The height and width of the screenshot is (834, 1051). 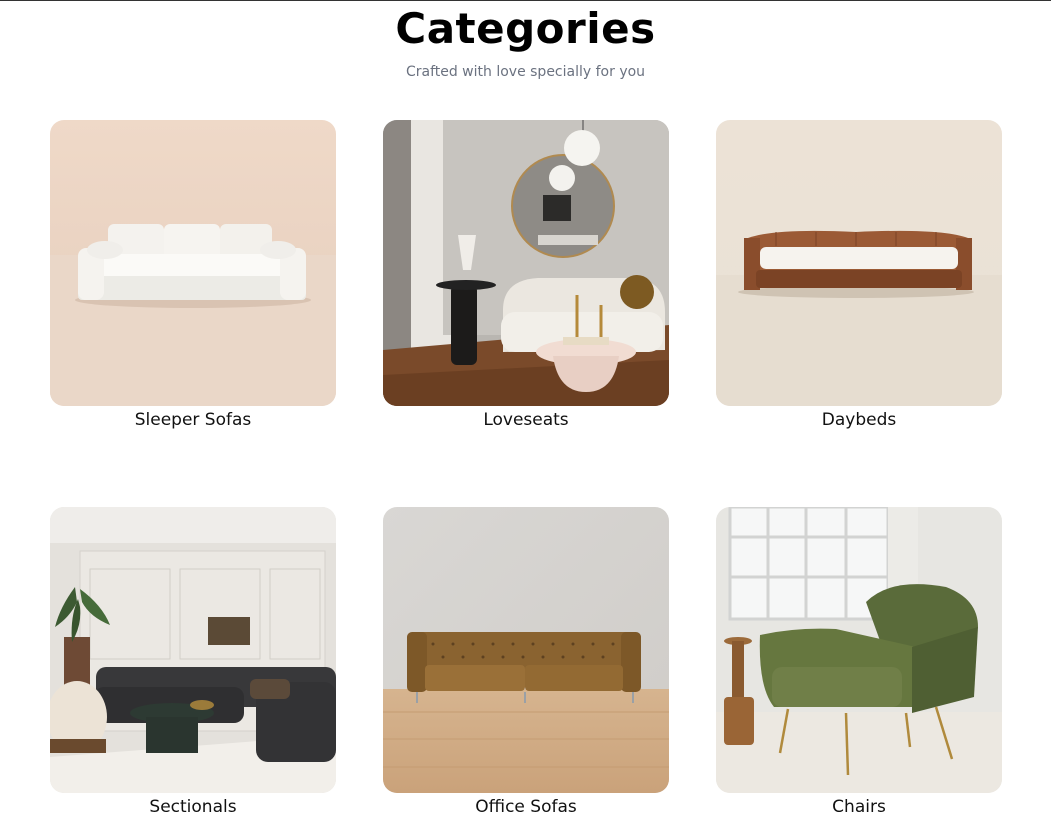 I want to click on category-card-loveseats: Loveseats, so click(x=526, y=280).